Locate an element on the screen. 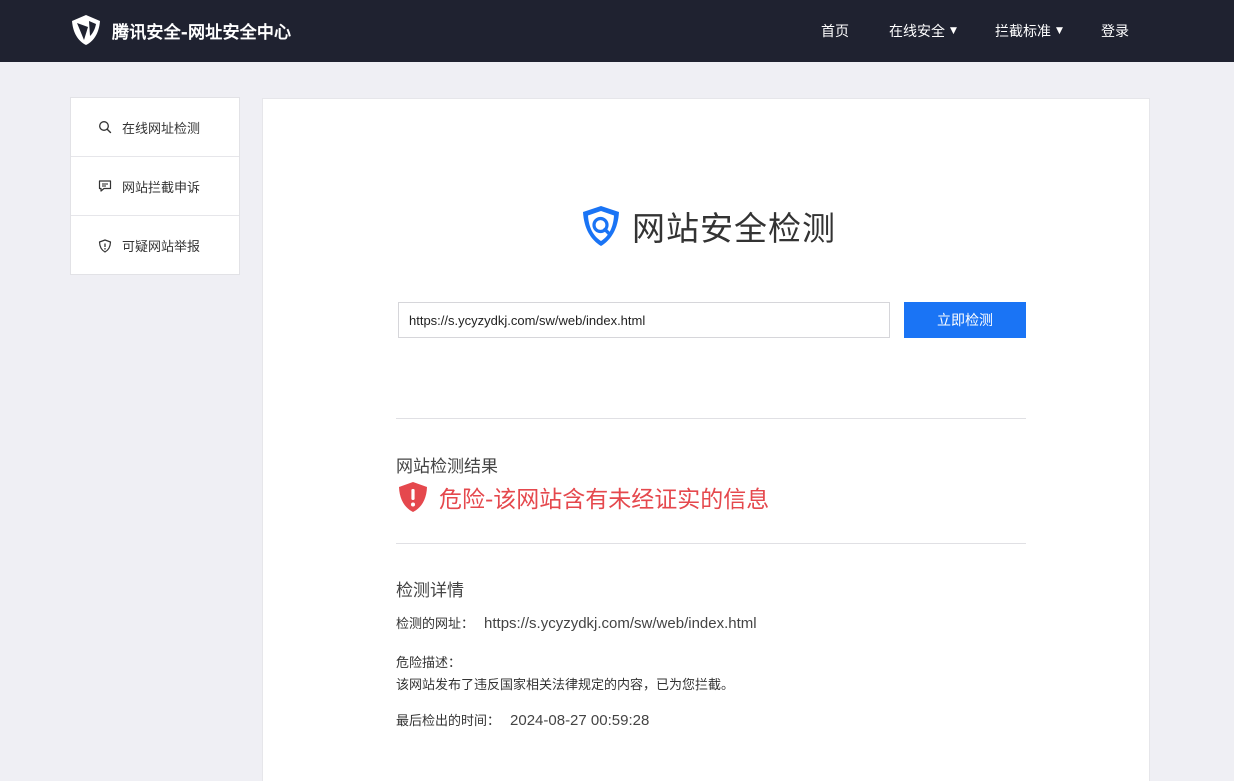 The height and width of the screenshot is (781, 1234). page-title: 网站安全检测 is located at coordinates (734, 228).